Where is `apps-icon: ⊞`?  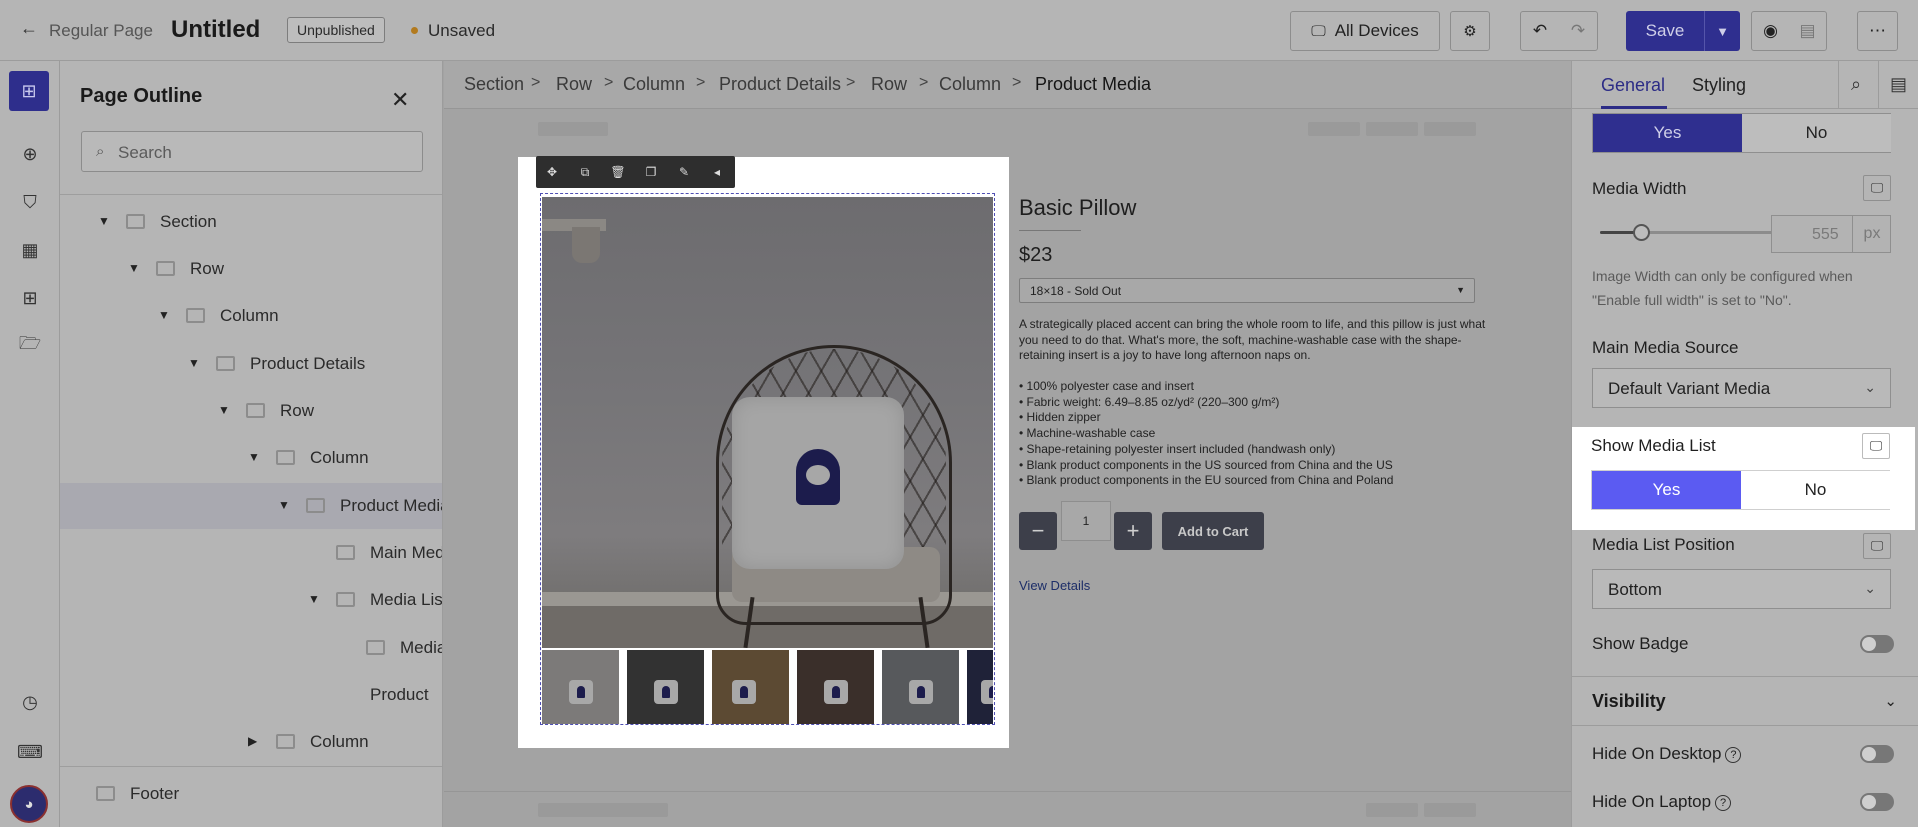
apps-icon: ⊞ is located at coordinates (30, 298).